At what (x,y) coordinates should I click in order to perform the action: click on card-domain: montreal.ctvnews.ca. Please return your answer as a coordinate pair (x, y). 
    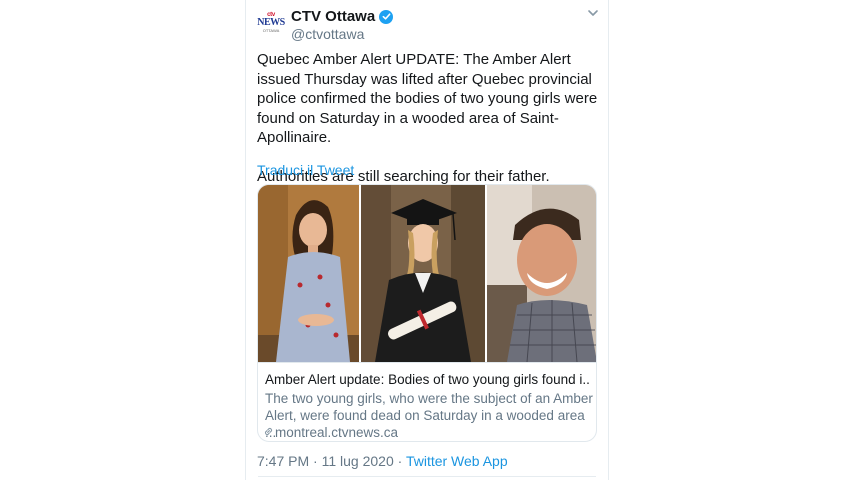
    Looking at the image, I should click on (330, 432).